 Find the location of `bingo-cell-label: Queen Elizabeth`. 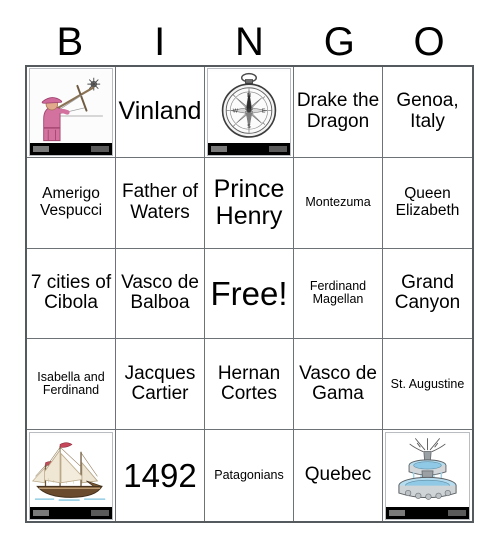

bingo-cell-label: Queen Elizabeth is located at coordinates (427, 201).